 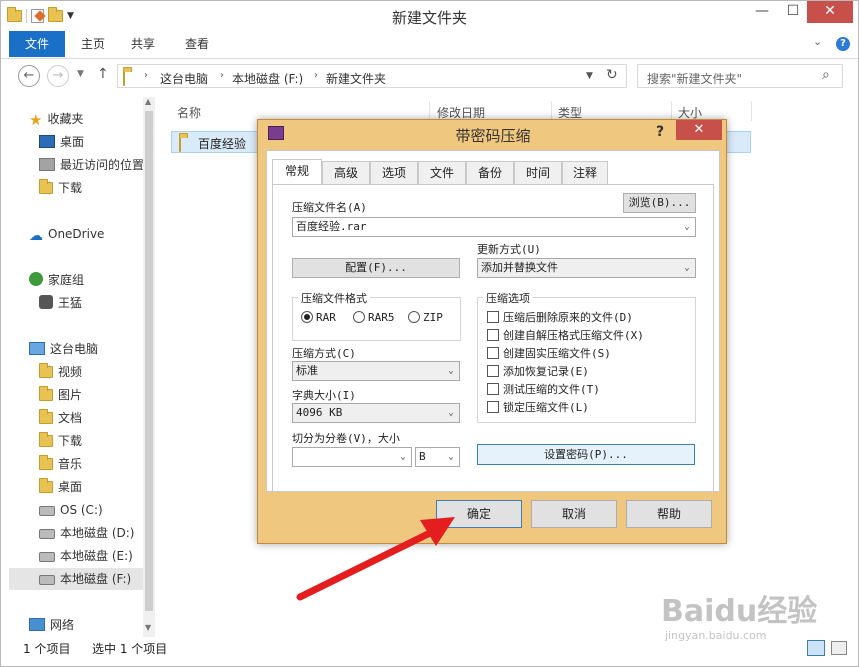 I want to click on watermark-url: jingyan.baidu.com, so click(x=716, y=635).